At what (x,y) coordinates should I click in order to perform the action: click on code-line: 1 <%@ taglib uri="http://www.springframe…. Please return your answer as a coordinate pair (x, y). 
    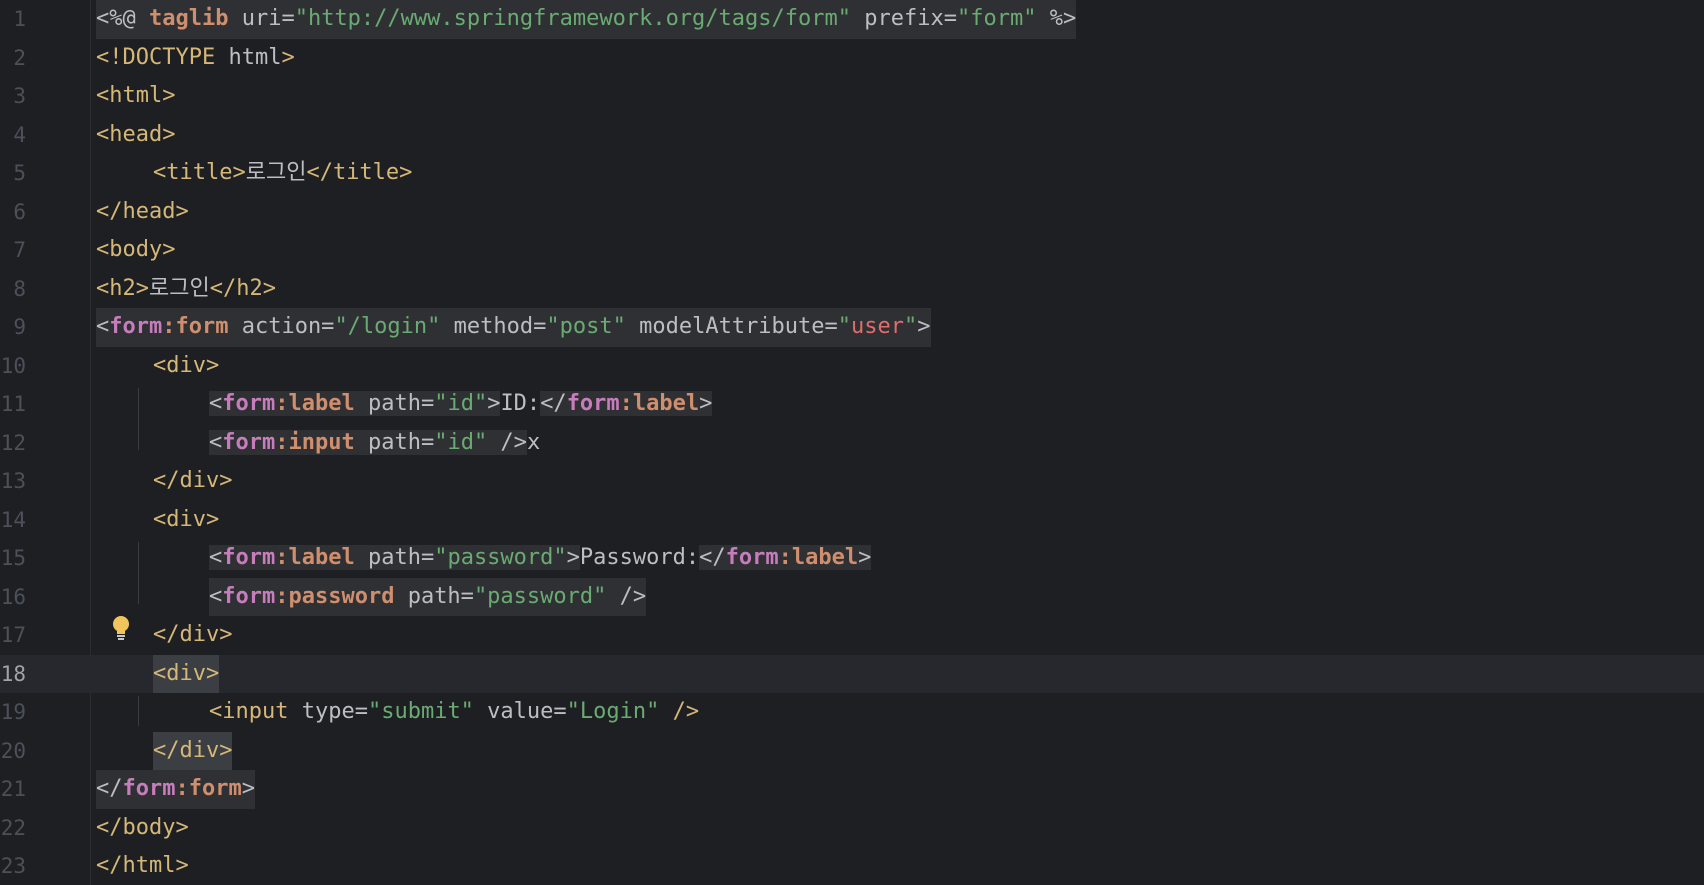
    Looking at the image, I should click on (852, 19).